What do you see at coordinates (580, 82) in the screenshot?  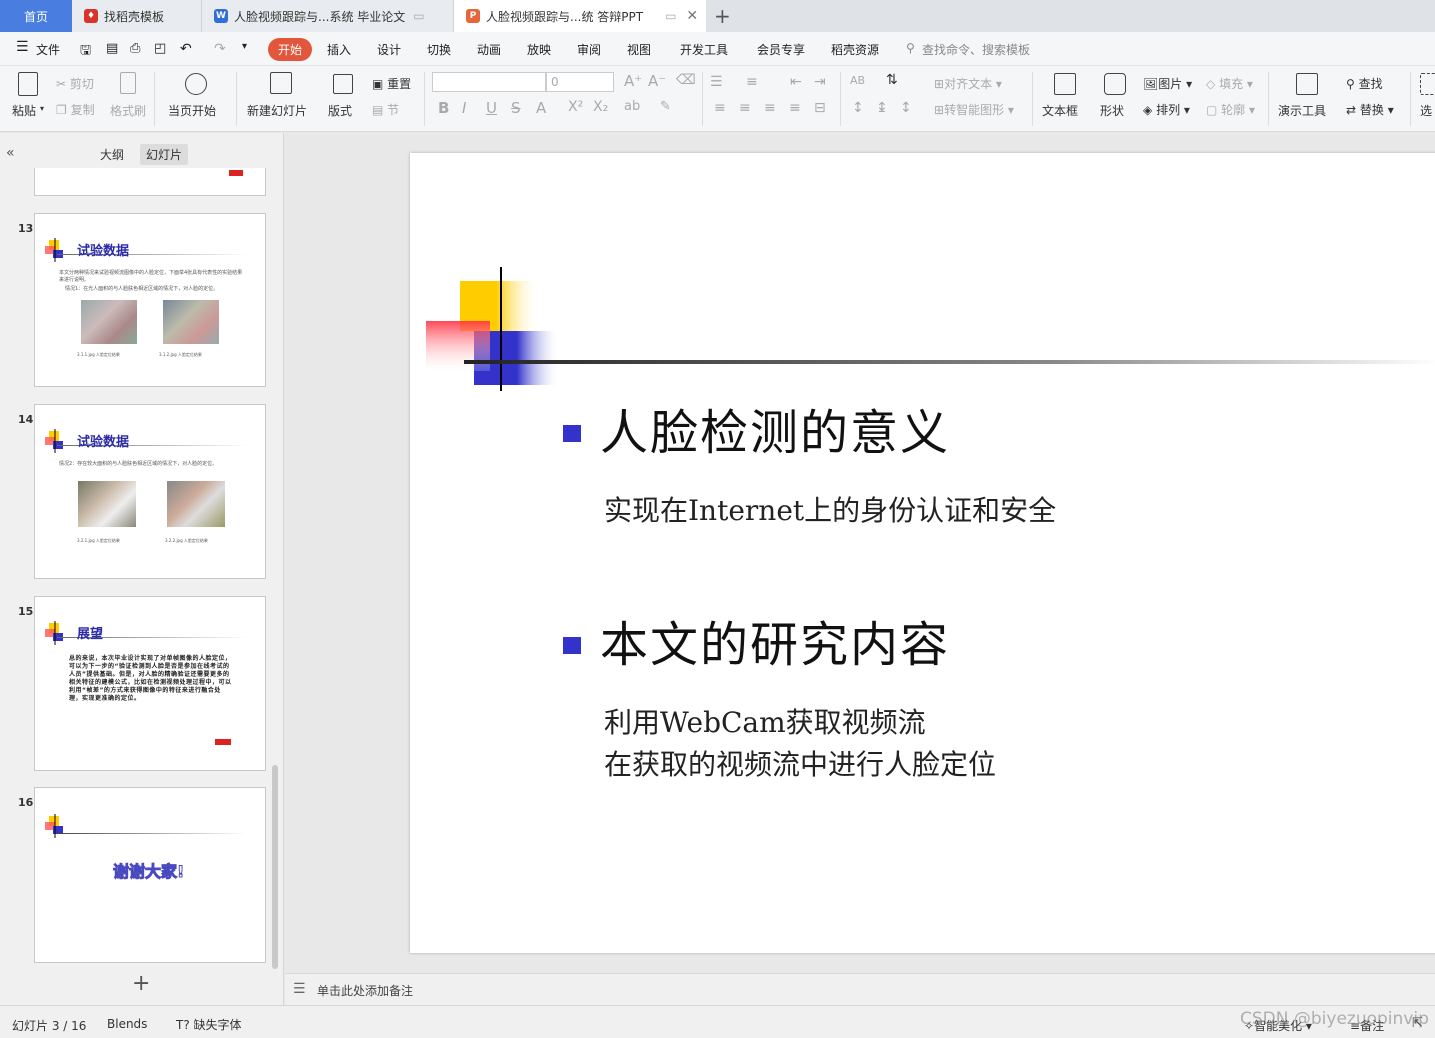 I see `font-size-select: 0` at bounding box center [580, 82].